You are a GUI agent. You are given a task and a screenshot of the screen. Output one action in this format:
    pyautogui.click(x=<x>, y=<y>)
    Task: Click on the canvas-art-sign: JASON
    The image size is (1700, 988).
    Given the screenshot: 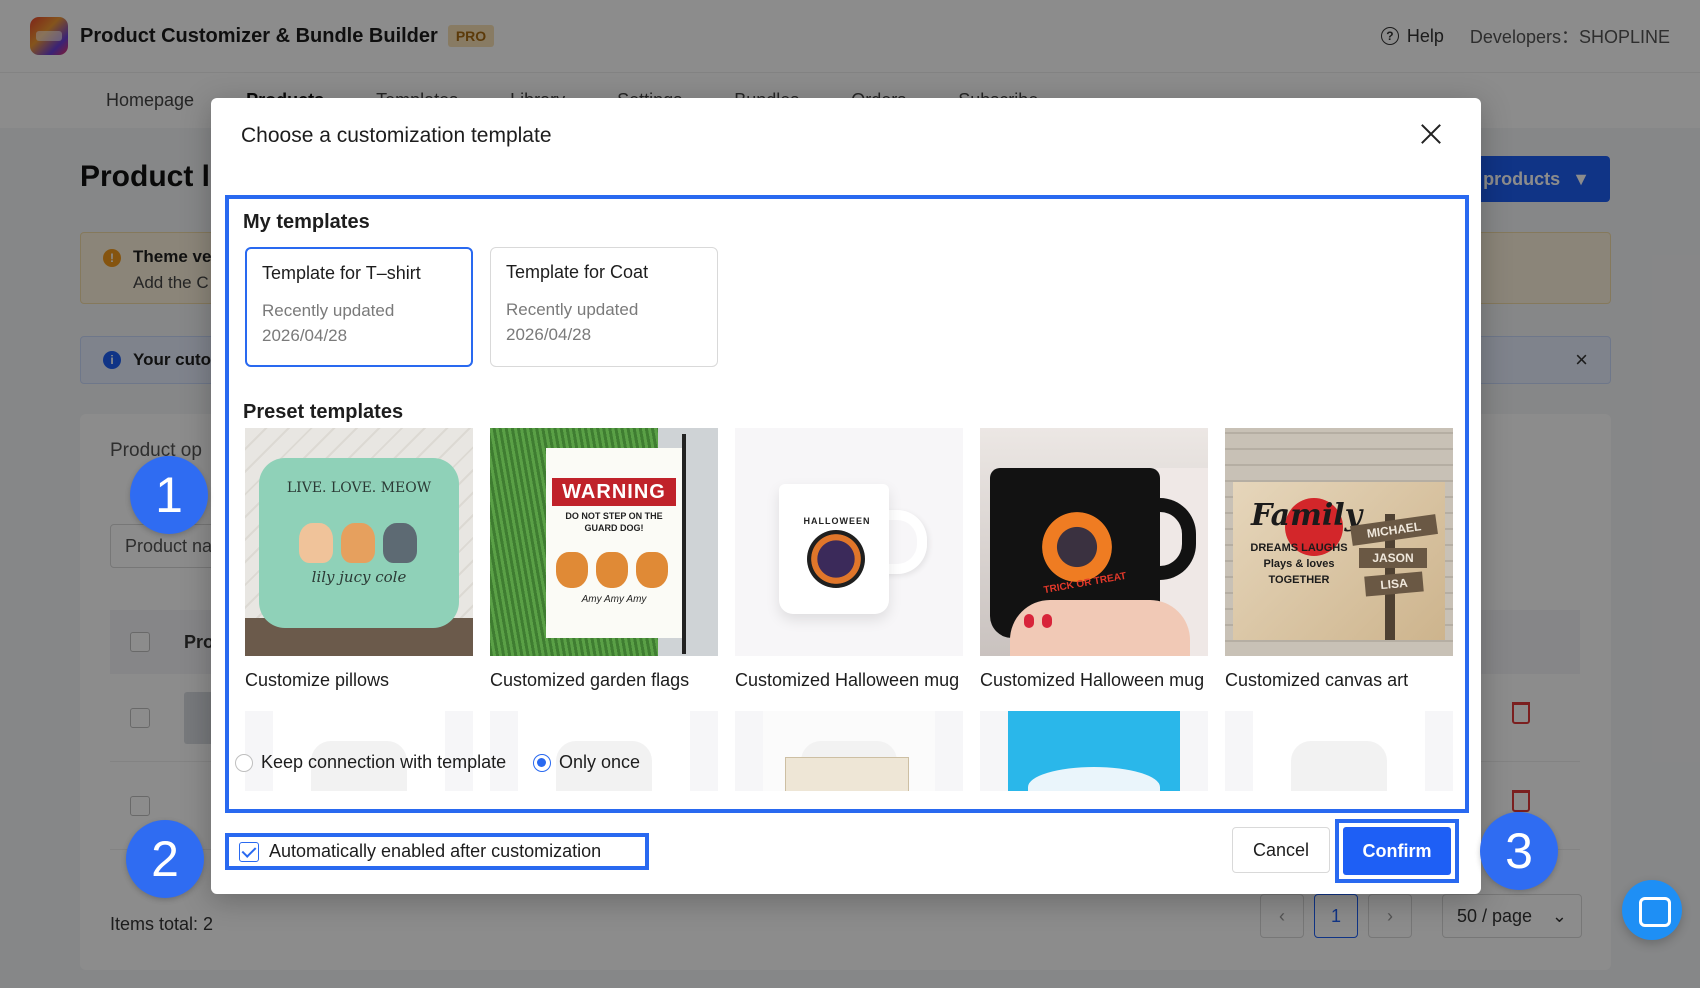 What is the action you would take?
    pyautogui.click(x=1393, y=558)
    